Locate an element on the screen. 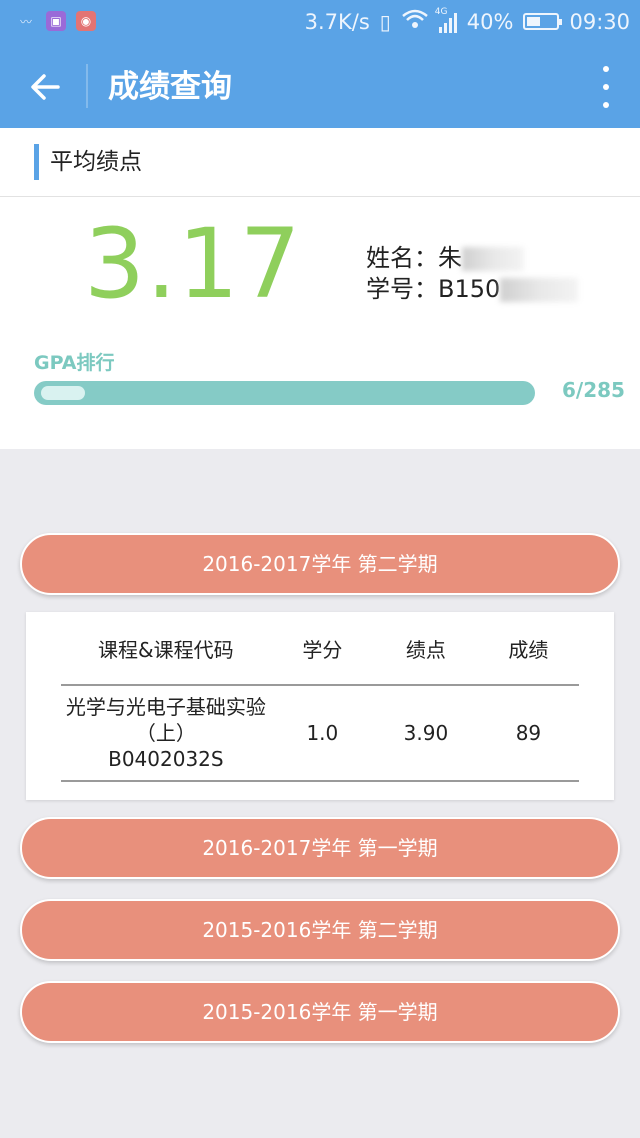 The image size is (640, 1138). status-bar: 〰 ▣ ◉ 3.7K/s ▯ 4G 40% 09:30 is located at coordinates (320, 23).